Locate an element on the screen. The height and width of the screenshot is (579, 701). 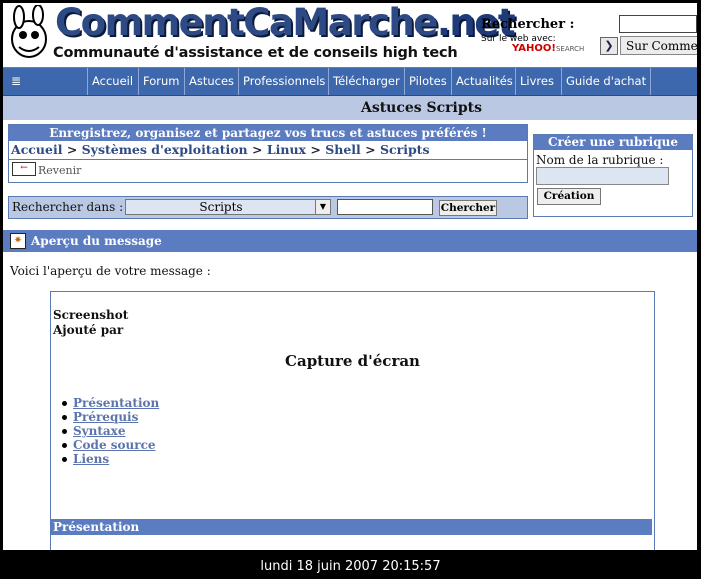
nav-item-guide-achat: Guide d'achat is located at coordinates (606, 81).